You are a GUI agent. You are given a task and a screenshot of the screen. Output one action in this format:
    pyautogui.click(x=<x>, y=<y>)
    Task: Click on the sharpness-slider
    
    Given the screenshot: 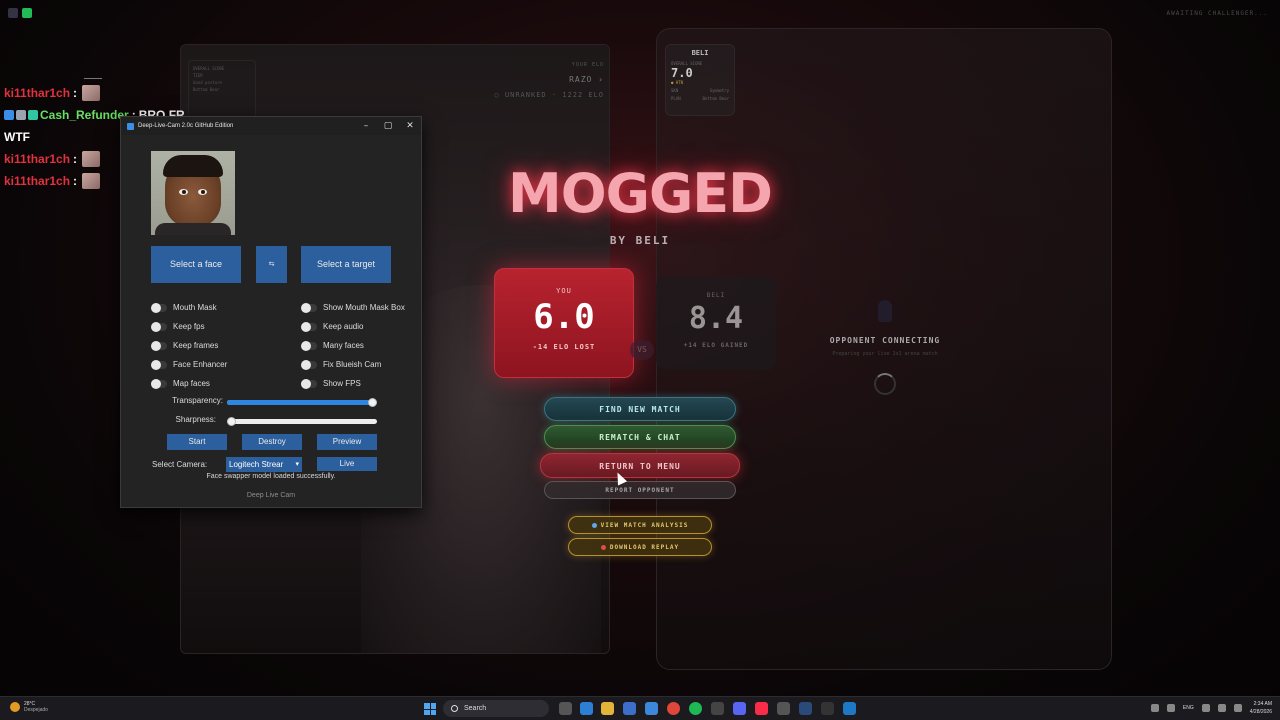 What is the action you would take?
    pyautogui.click(x=302, y=421)
    